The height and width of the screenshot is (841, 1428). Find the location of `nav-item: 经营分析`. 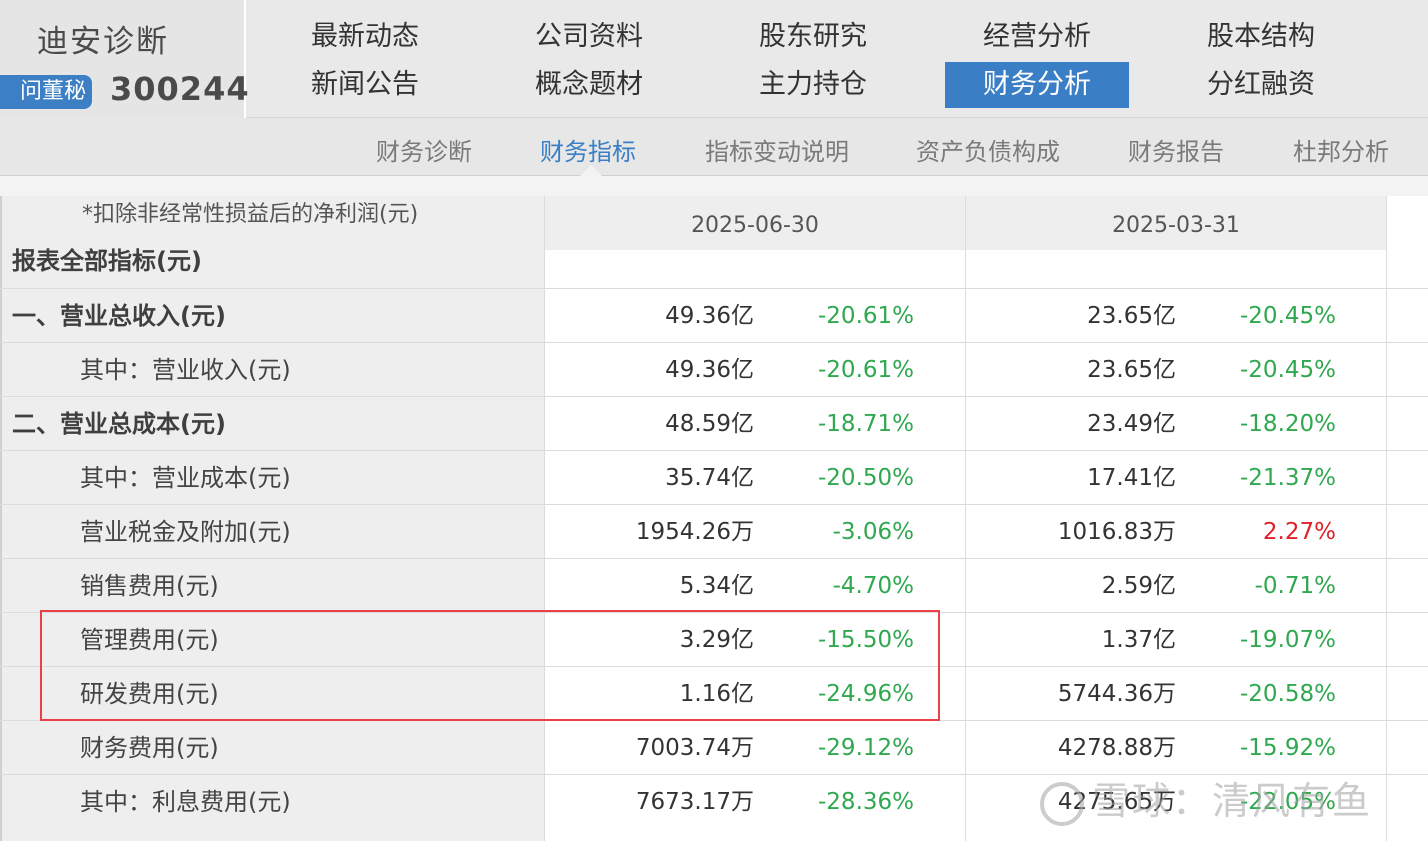

nav-item: 经营分析 is located at coordinates (1037, 37).